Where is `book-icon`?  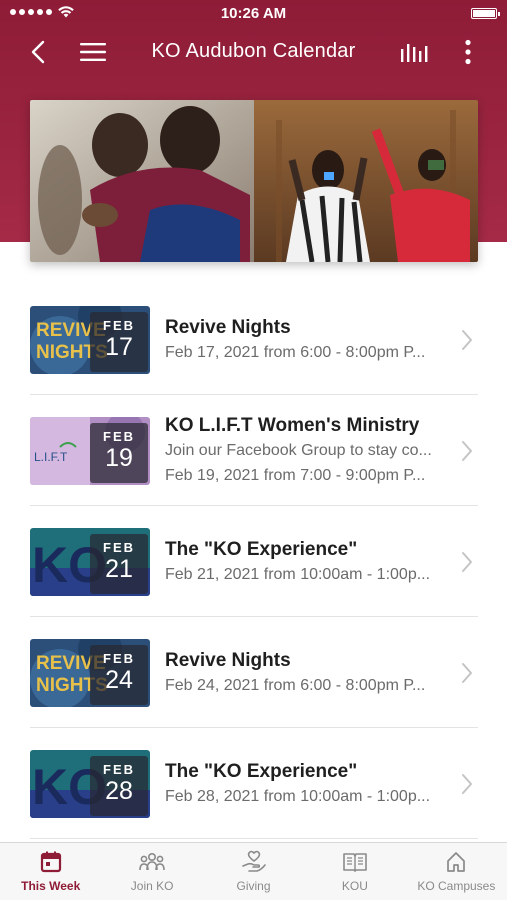
book-icon is located at coordinates (355, 862).